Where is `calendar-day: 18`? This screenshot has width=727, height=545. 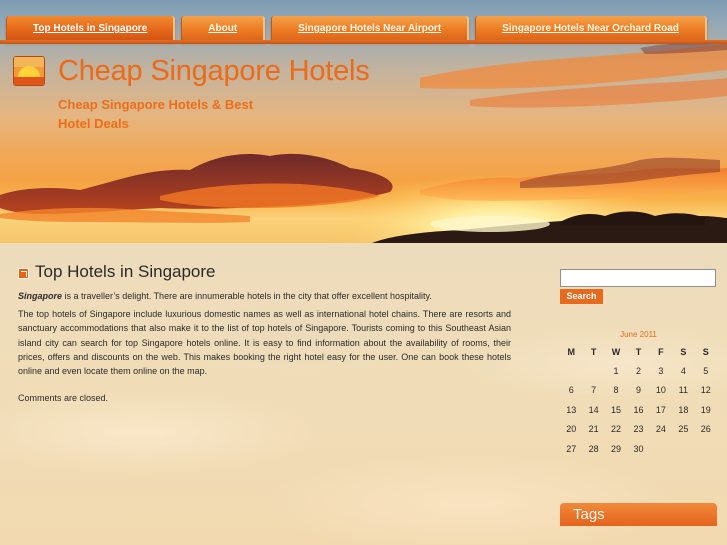 calendar-day: 18 is located at coordinates (683, 409).